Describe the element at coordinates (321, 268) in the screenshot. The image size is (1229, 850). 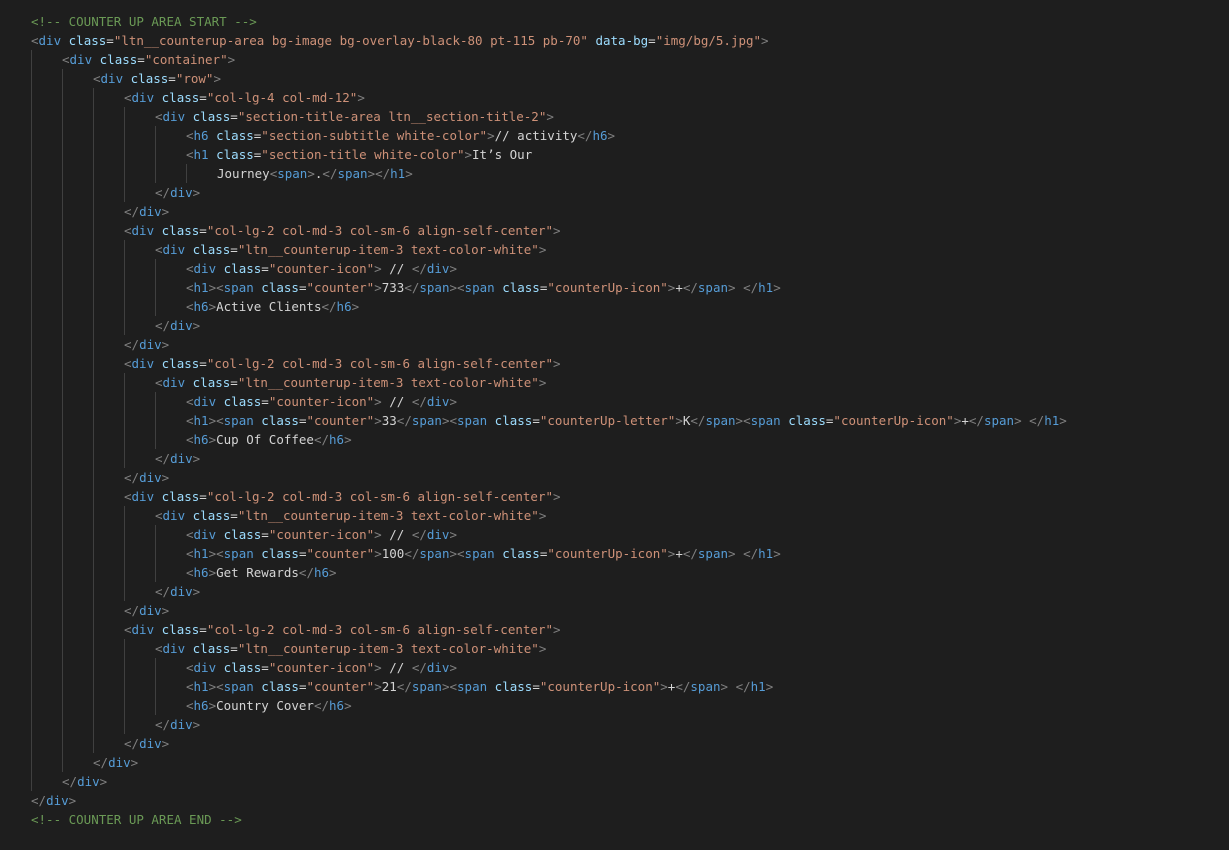
I see `code-token-string: "counter-icon"` at that location.